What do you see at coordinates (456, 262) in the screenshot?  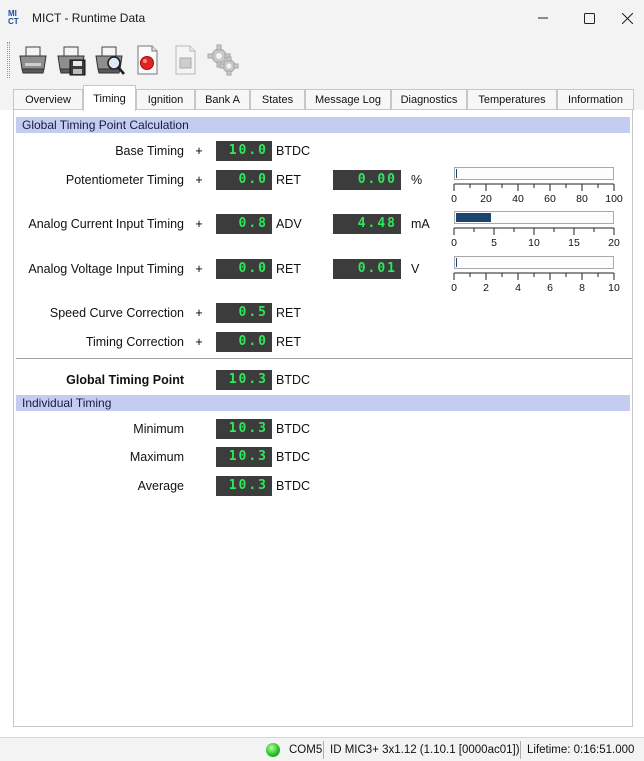 I see `analog-voltage-gauge-fill` at bounding box center [456, 262].